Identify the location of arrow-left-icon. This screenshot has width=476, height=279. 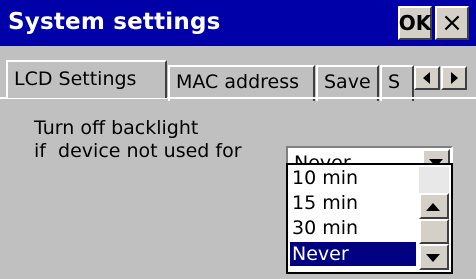
(426, 78).